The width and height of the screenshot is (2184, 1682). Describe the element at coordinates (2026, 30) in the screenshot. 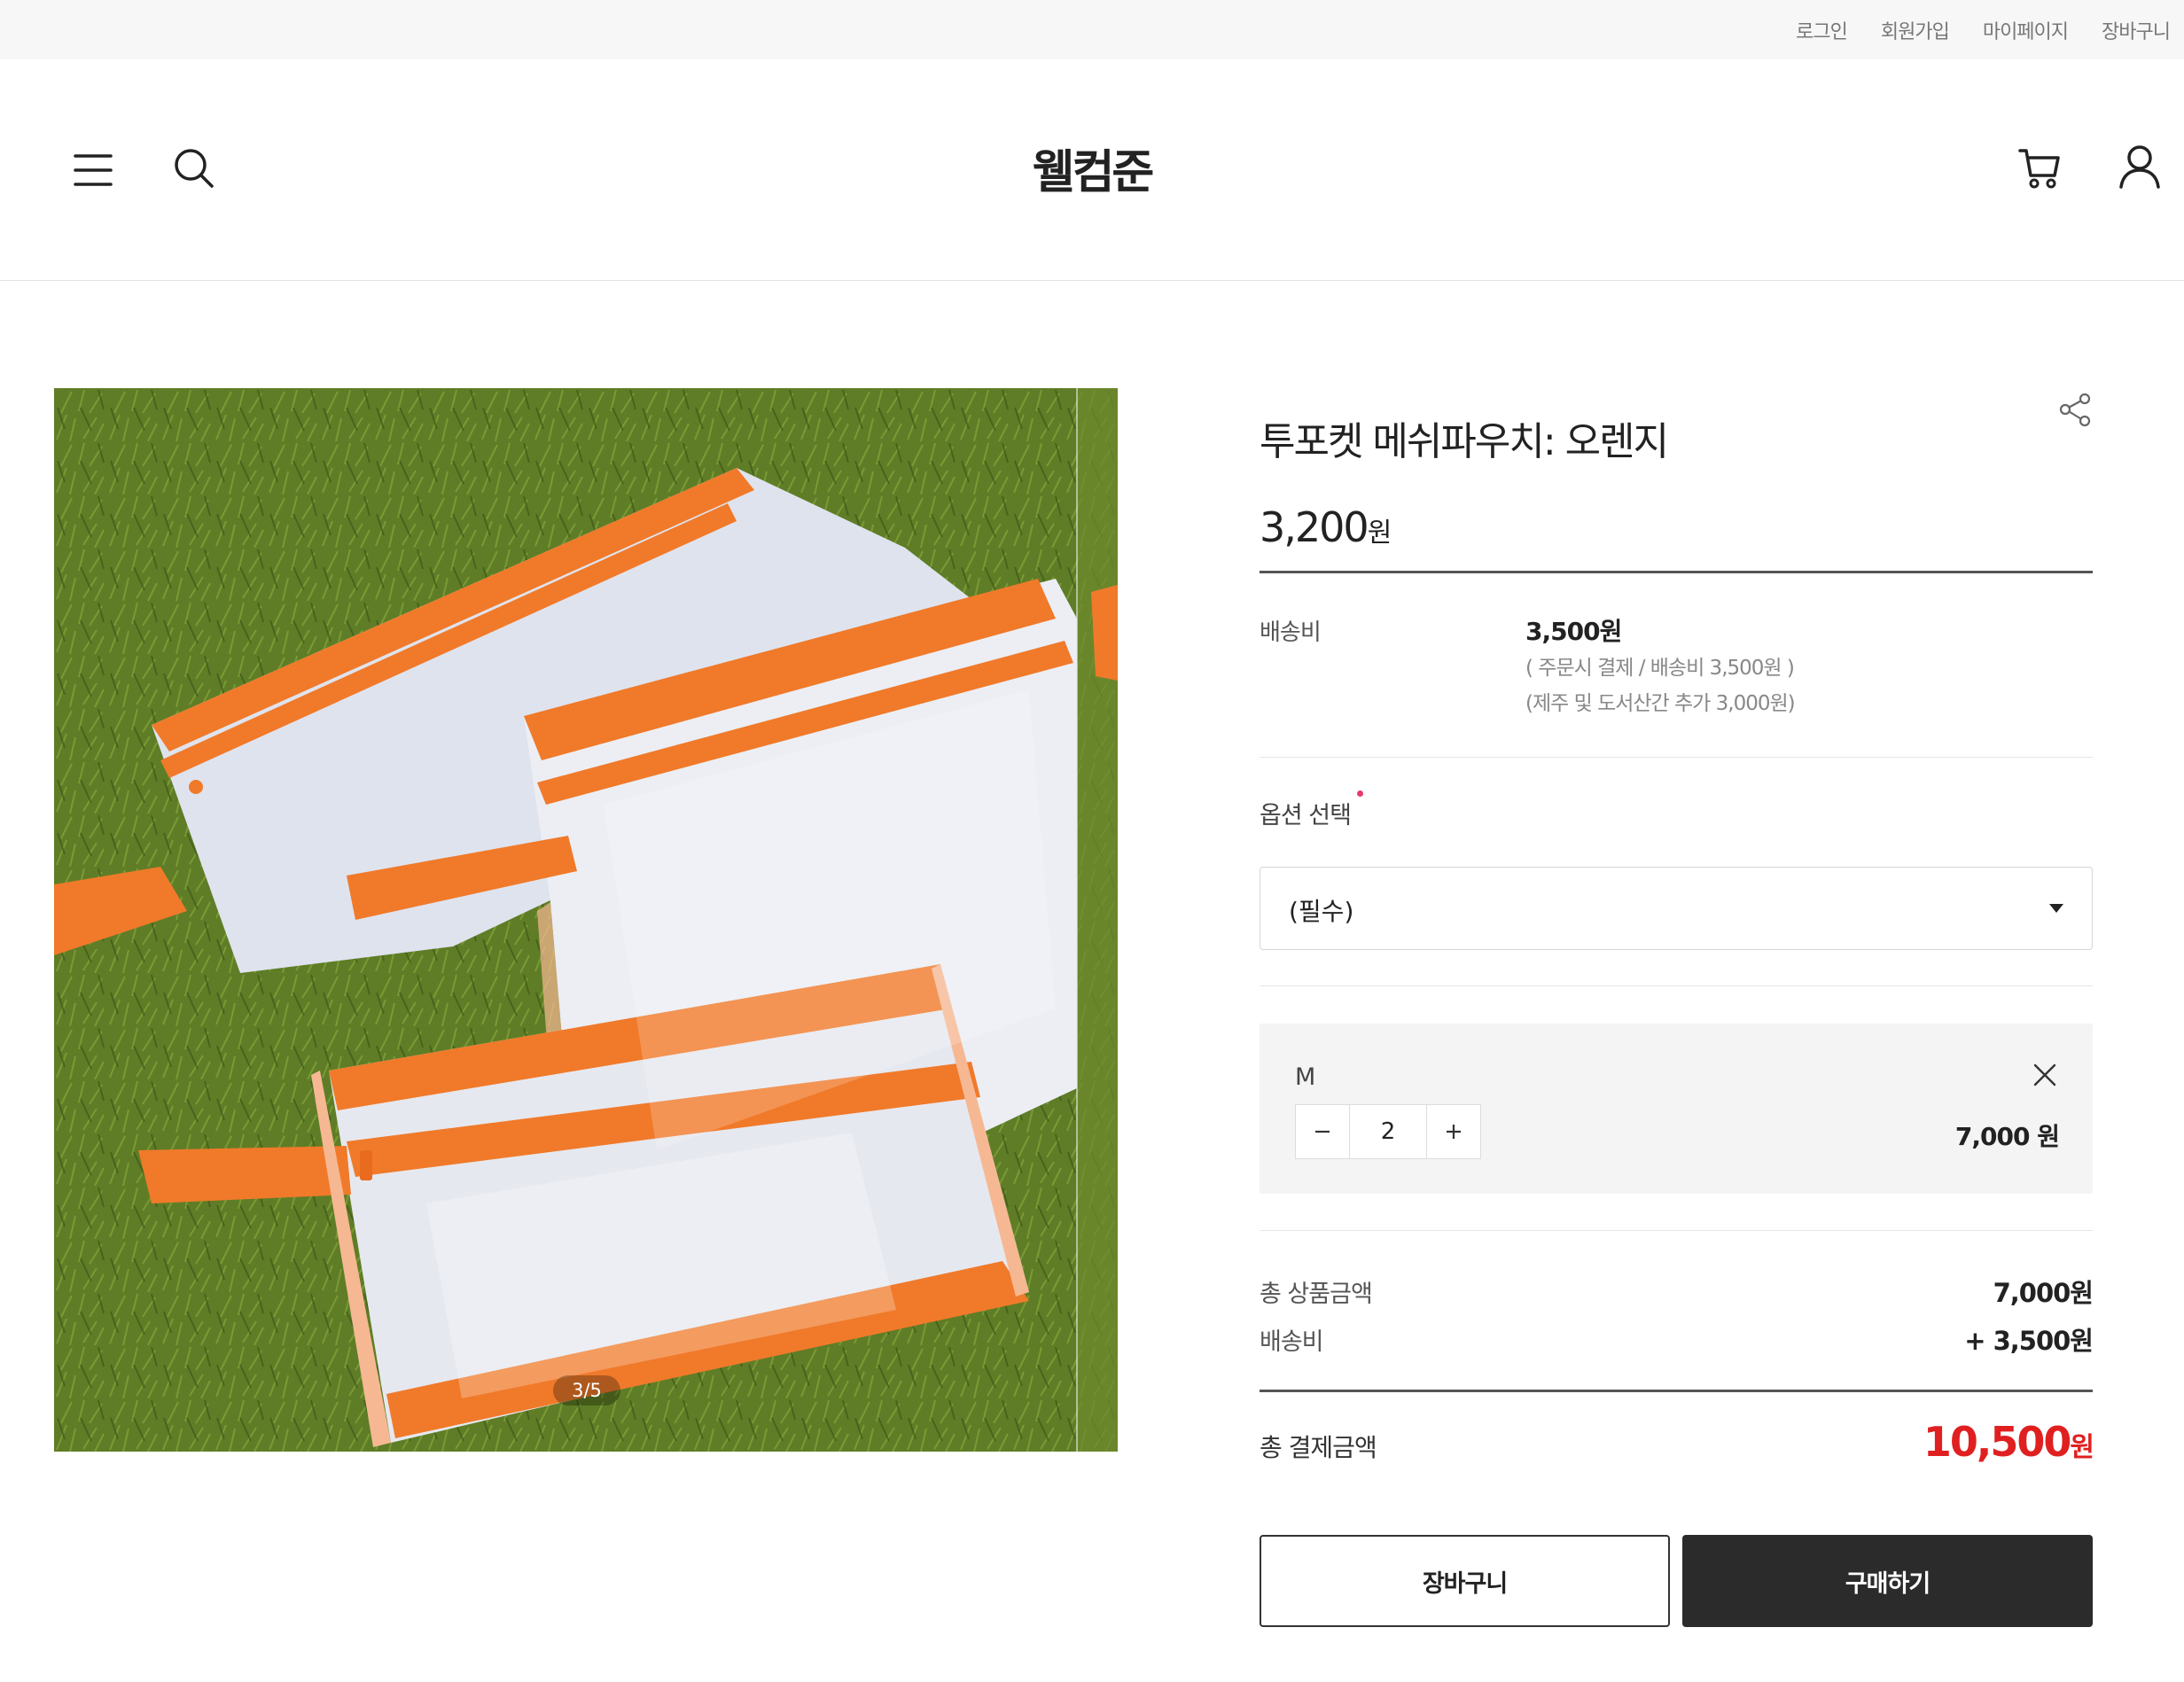

I see `mypage-link: 마이페이지` at that location.